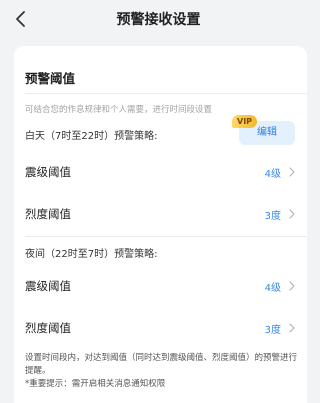 This screenshot has height=403, width=320. What do you see at coordinates (91, 254) in the screenshot?
I see `night-strategy-label: 夜间（22时至7时）预警策略:` at bounding box center [91, 254].